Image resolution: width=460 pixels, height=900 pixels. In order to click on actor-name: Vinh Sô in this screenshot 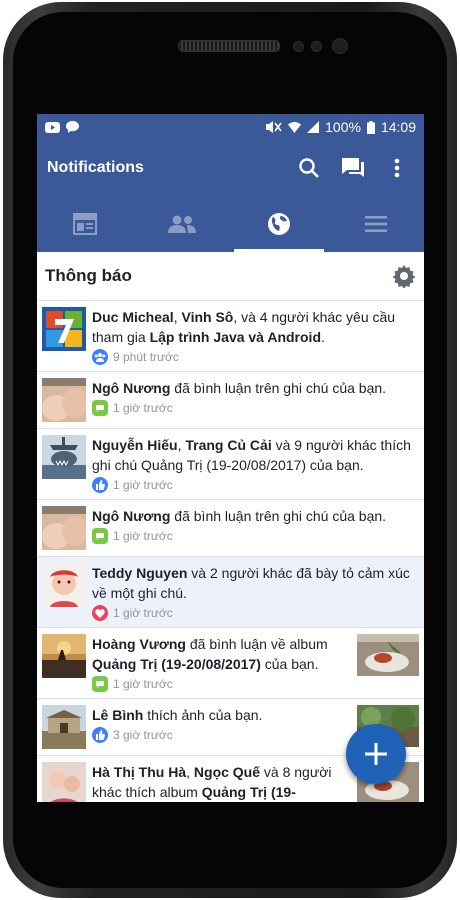, I will do `click(207, 317)`.